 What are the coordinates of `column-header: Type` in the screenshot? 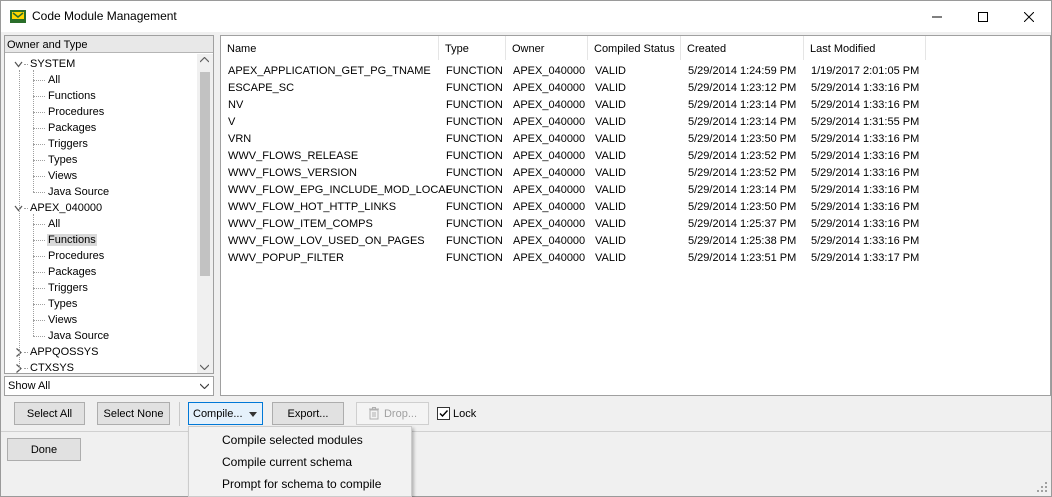 It's located at (472, 48).